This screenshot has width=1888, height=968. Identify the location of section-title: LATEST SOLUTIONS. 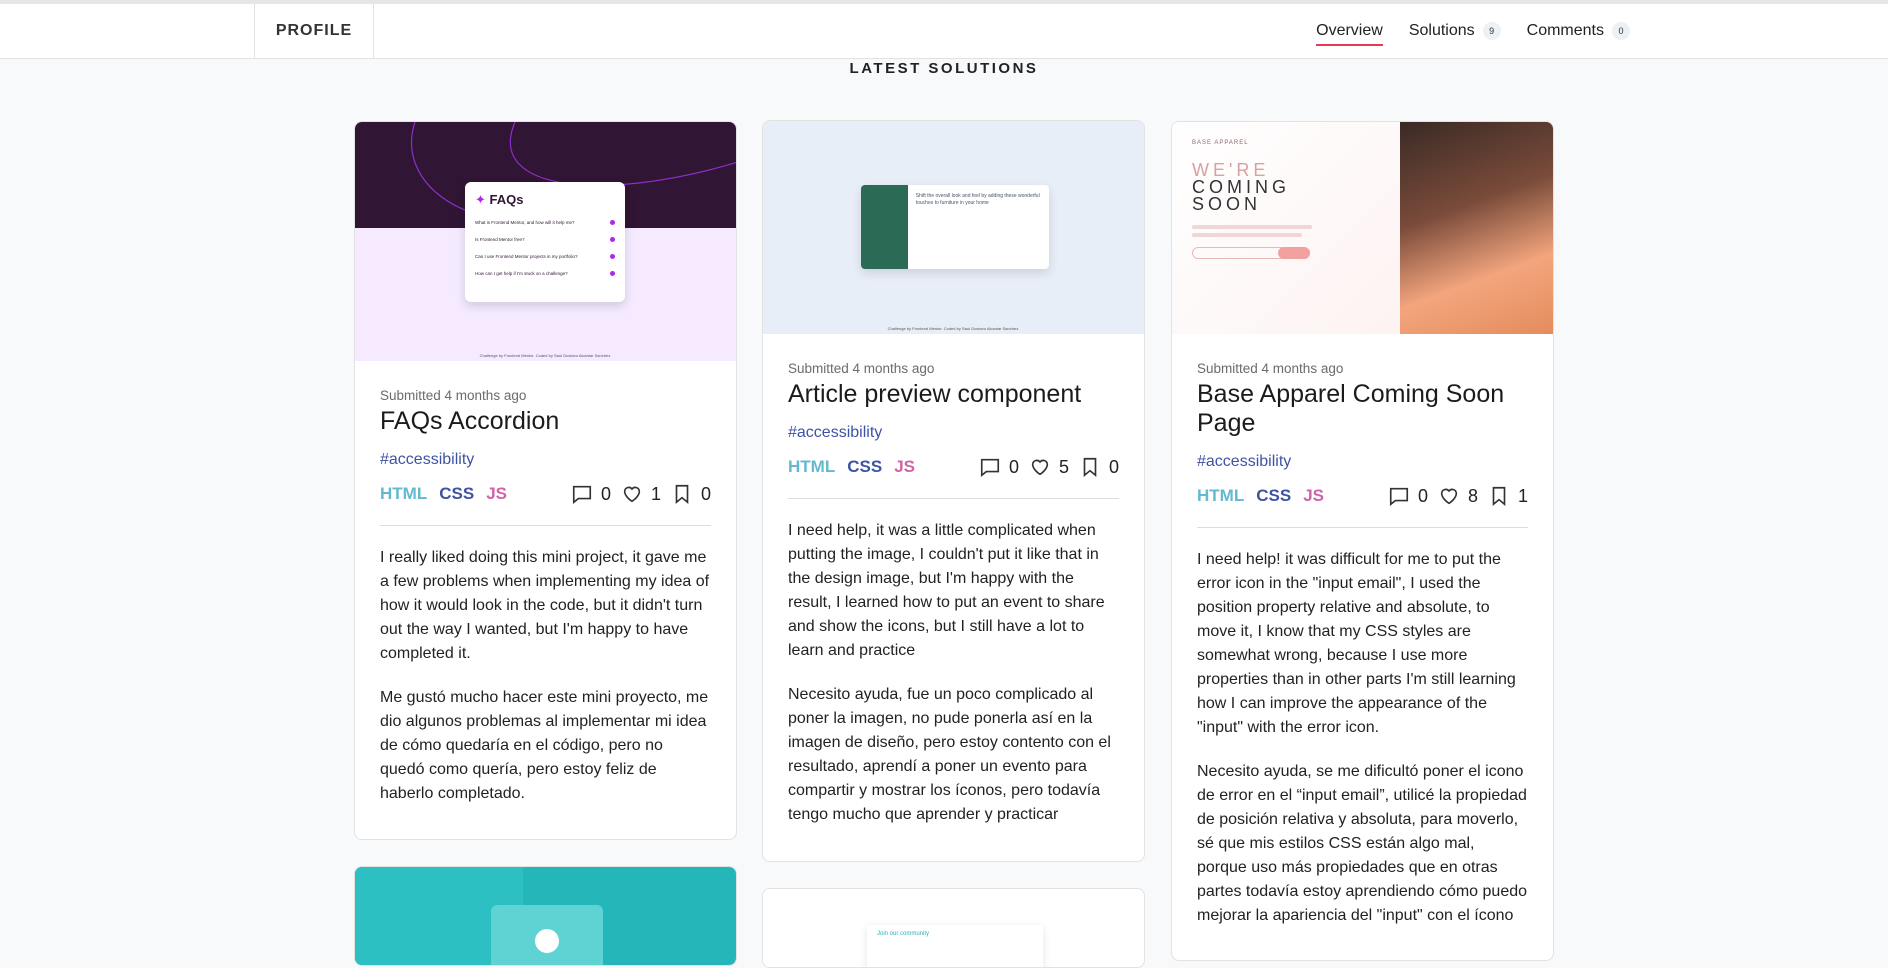
(944, 68).